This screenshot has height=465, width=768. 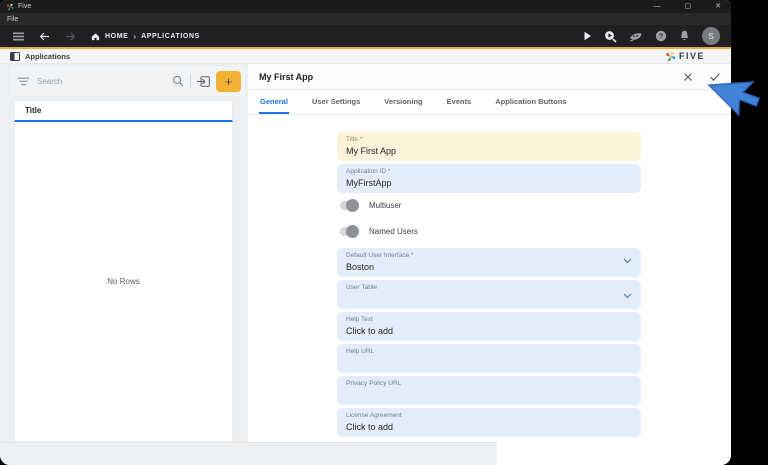 I want to click on check-icon, so click(x=715, y=76).